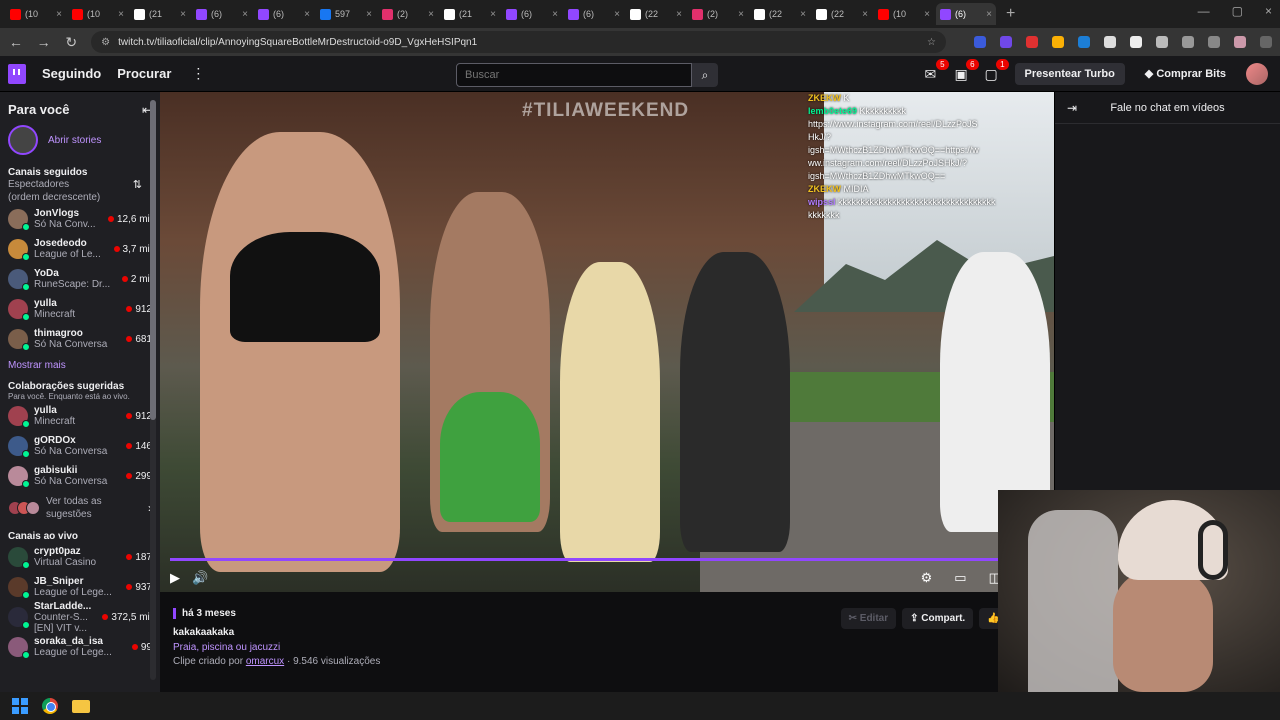 This screenshot has height=720, width=1280. I want to click on file-explorer-icon, so click(81, 706).